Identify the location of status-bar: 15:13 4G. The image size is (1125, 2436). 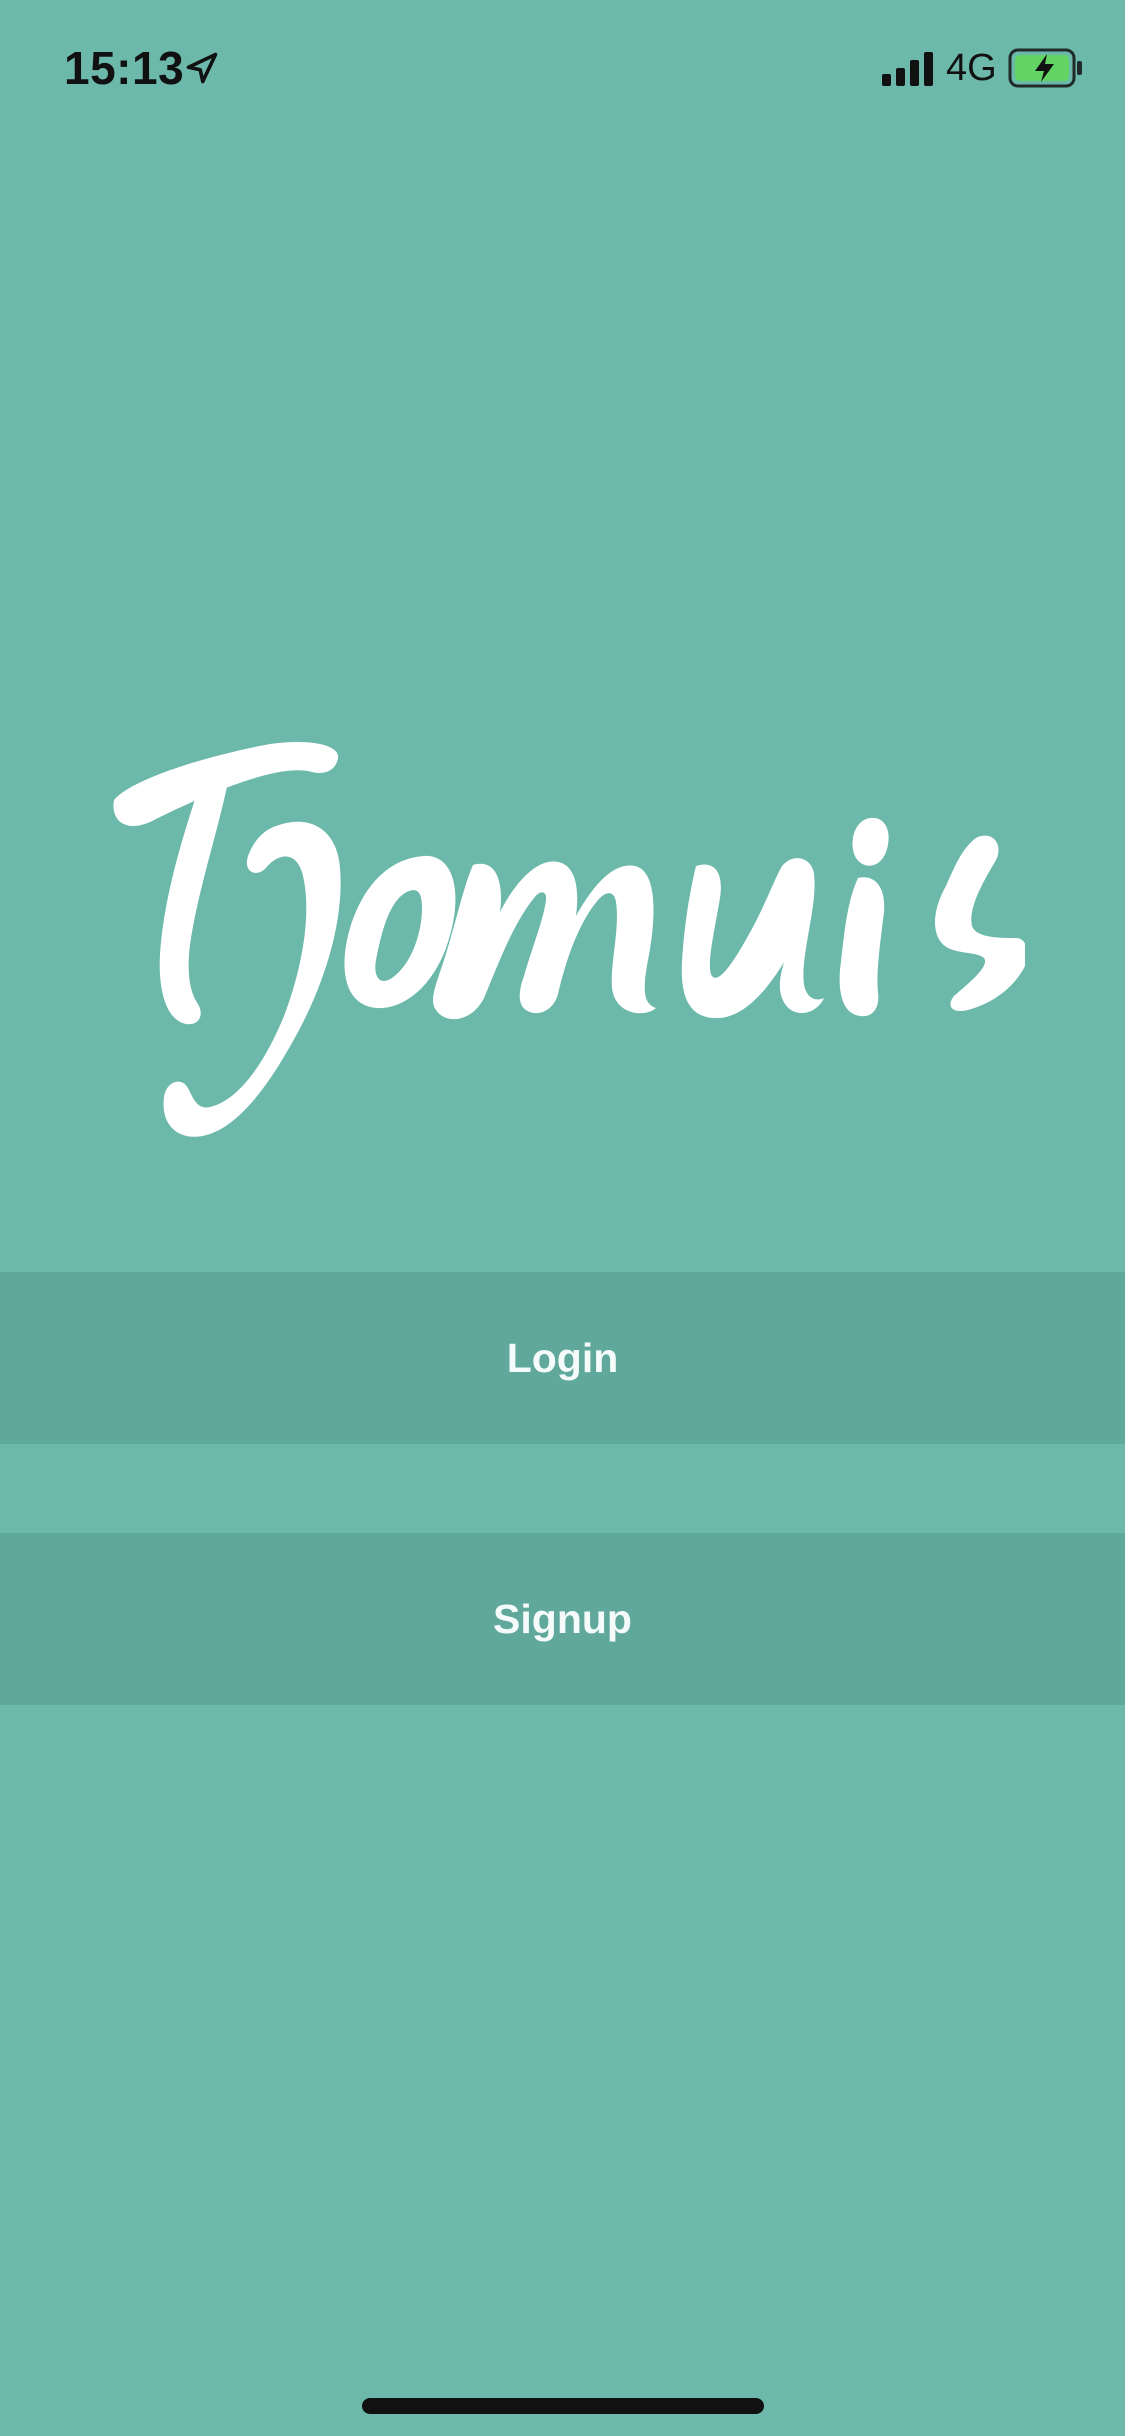
(562, 66).